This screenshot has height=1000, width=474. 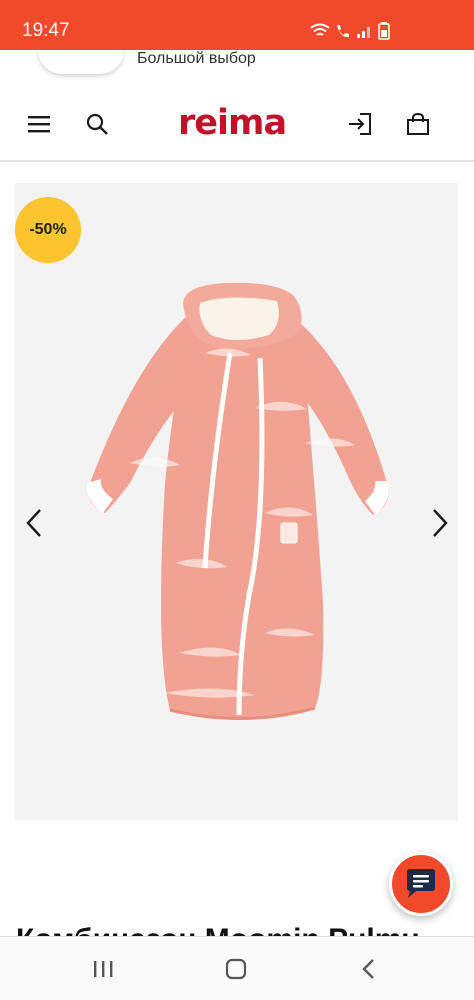 I want to click on chat-icon, so click(x=421, y=883).